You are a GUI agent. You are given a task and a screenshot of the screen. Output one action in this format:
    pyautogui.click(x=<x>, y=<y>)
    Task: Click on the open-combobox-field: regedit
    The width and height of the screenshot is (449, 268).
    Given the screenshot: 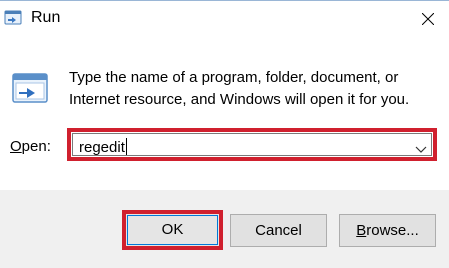 What is the action you would take?
    pyautogui.click(x=252, y=144)
    